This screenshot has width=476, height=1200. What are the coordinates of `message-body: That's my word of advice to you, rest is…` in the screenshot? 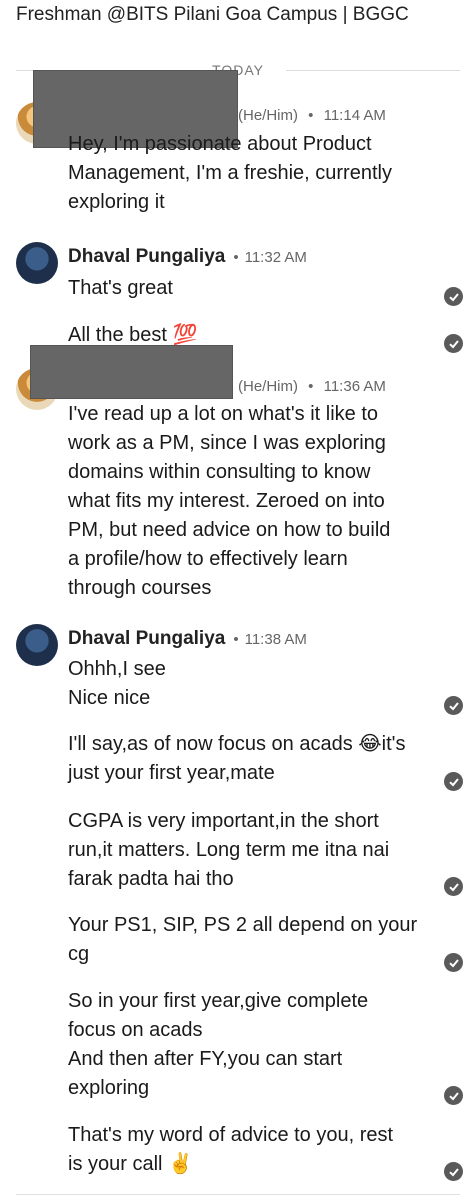 It's located at (248, 1150).